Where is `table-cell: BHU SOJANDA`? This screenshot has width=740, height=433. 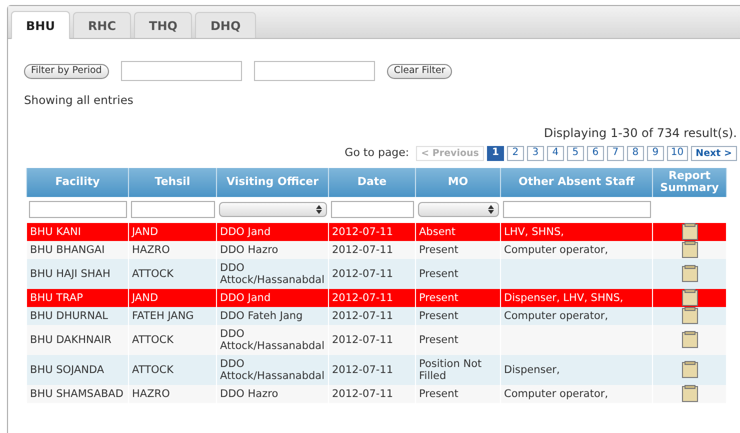
table-cell: BHU SOJANDA is located at coordinates (67, 370).